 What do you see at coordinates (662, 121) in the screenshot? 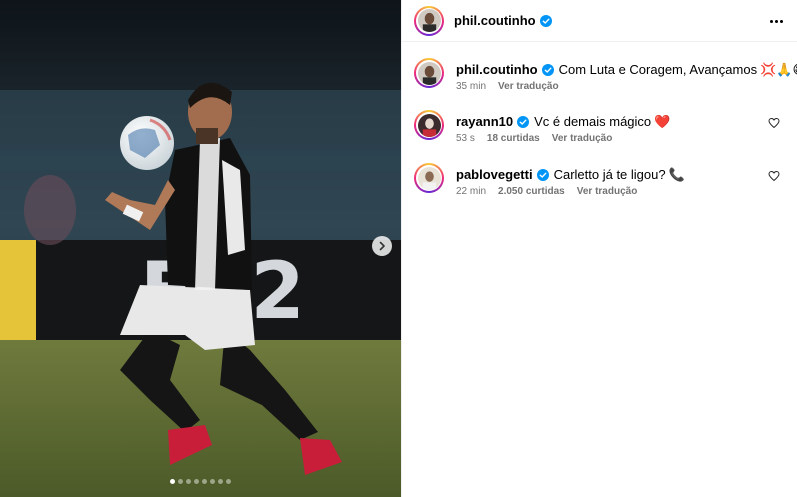
I see `comment-emoji: ❤️` at bounding box center [662, 121].